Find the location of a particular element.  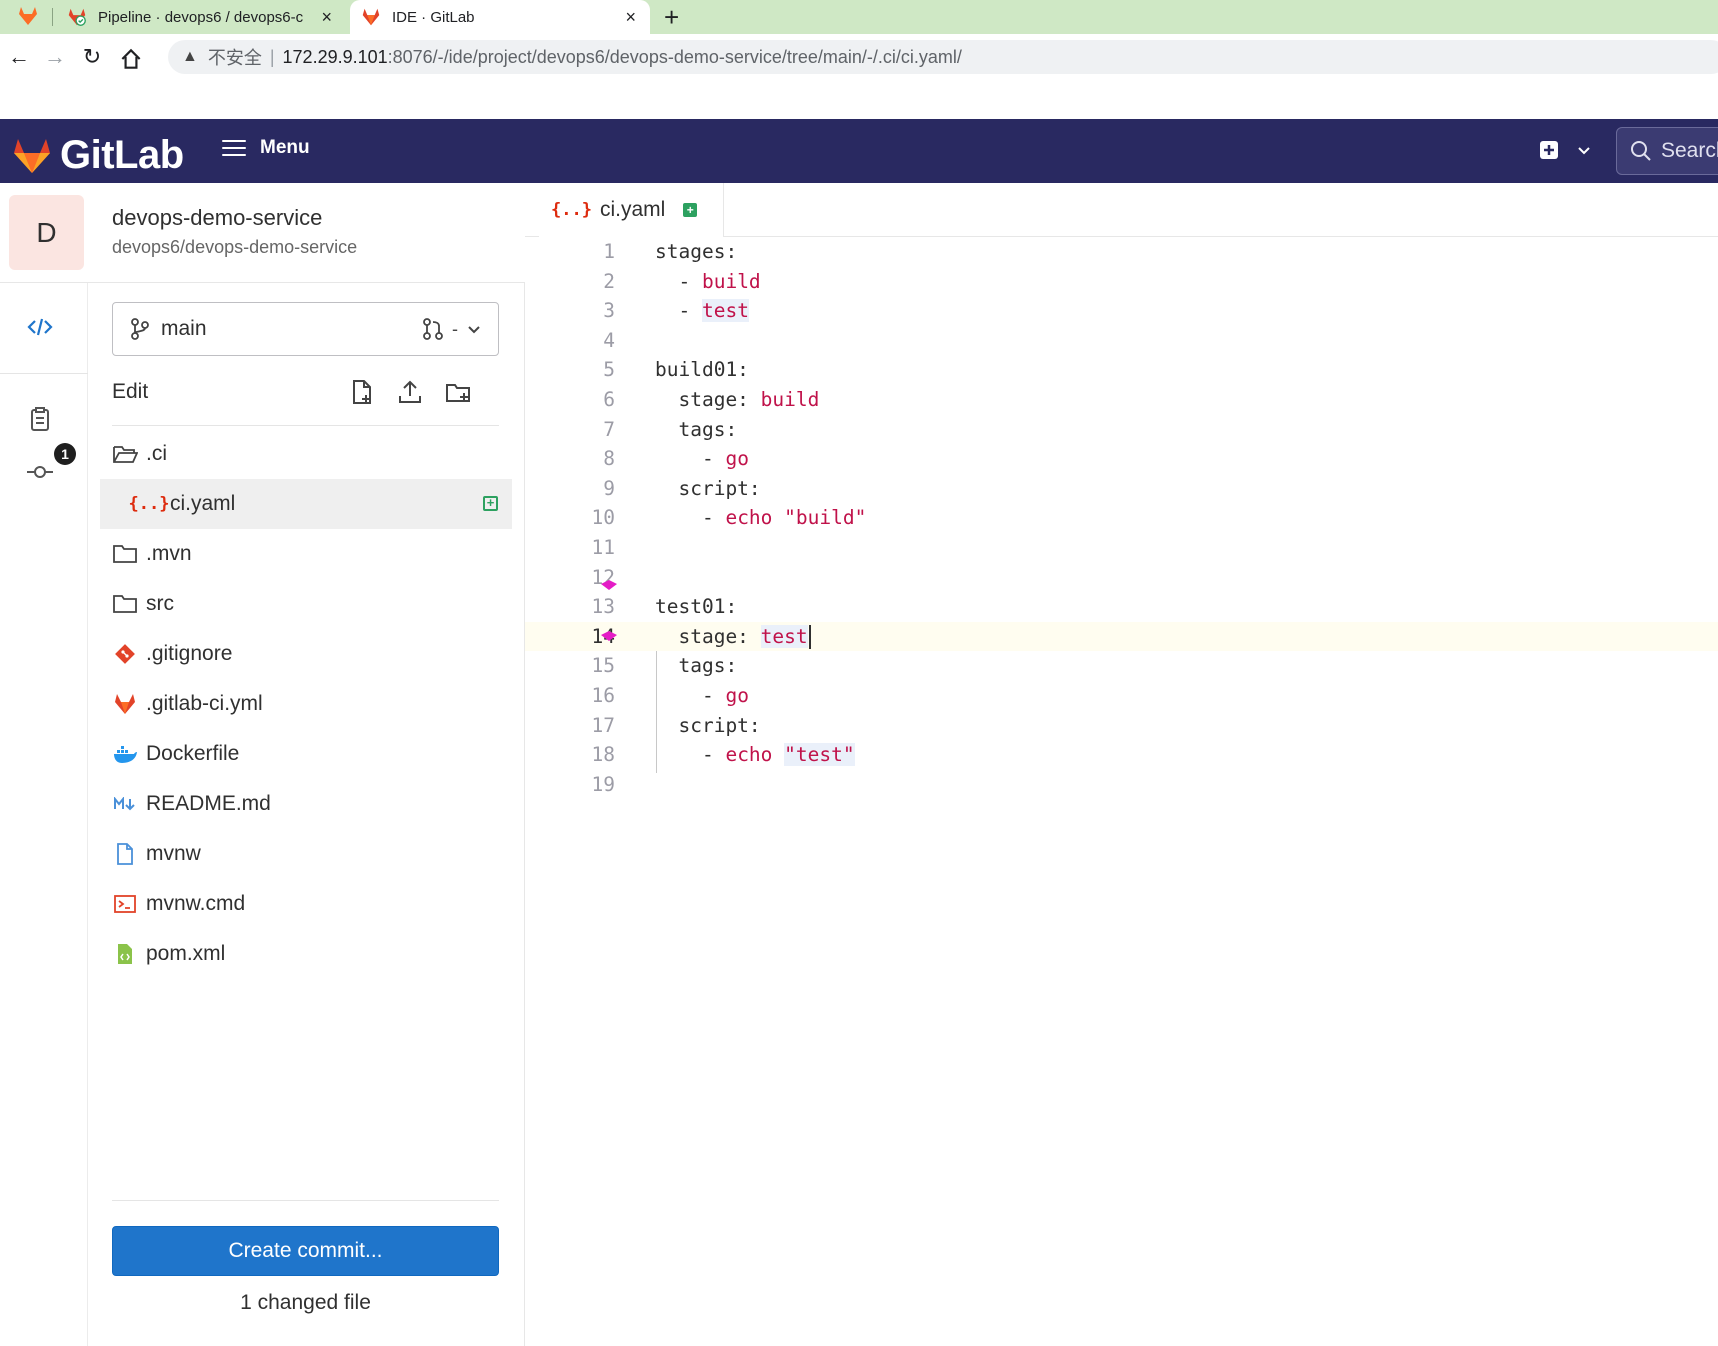

code-line: 12 is located at coordinates (1121, 578).